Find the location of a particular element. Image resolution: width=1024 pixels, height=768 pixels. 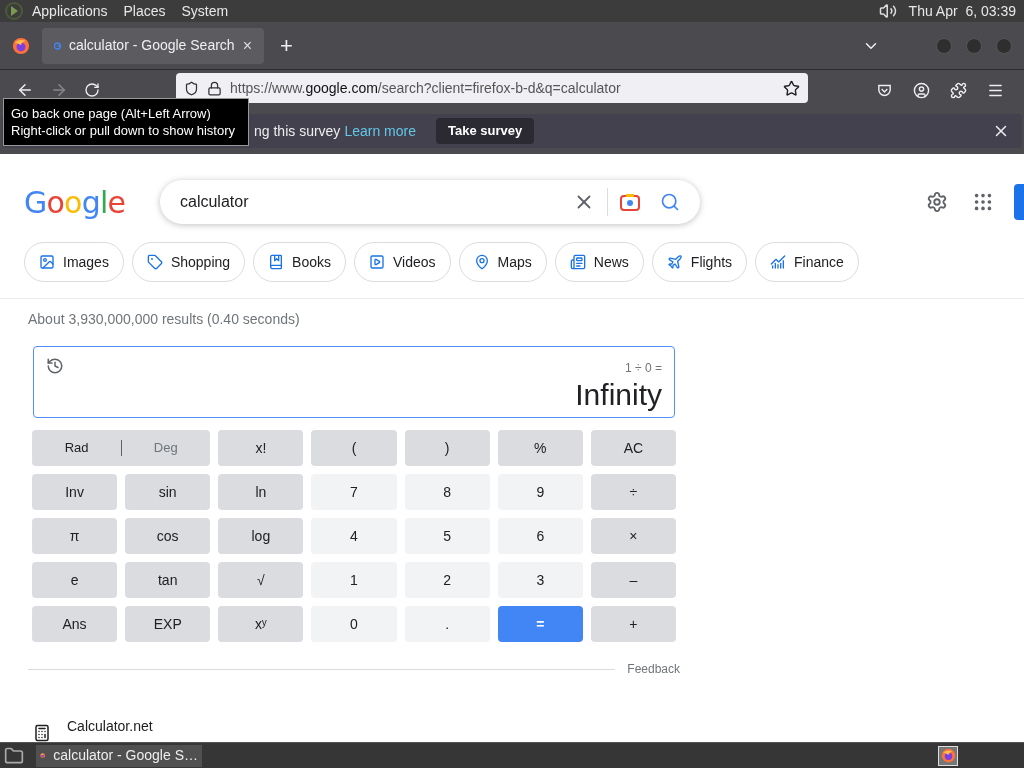

history-icon is located at coordinates (55, 366).